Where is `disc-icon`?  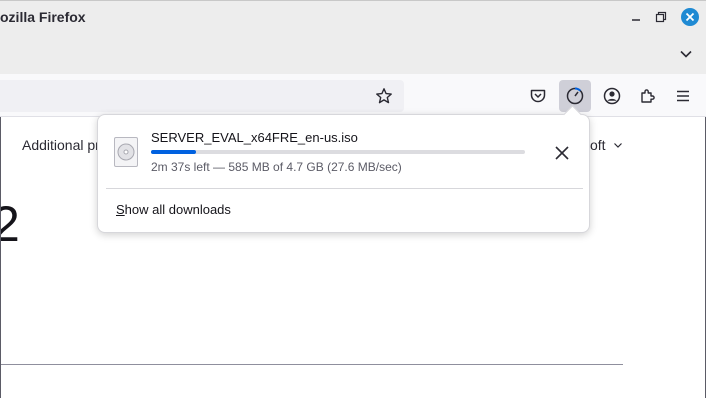
disc-icon is located at coordinates (126, 152).